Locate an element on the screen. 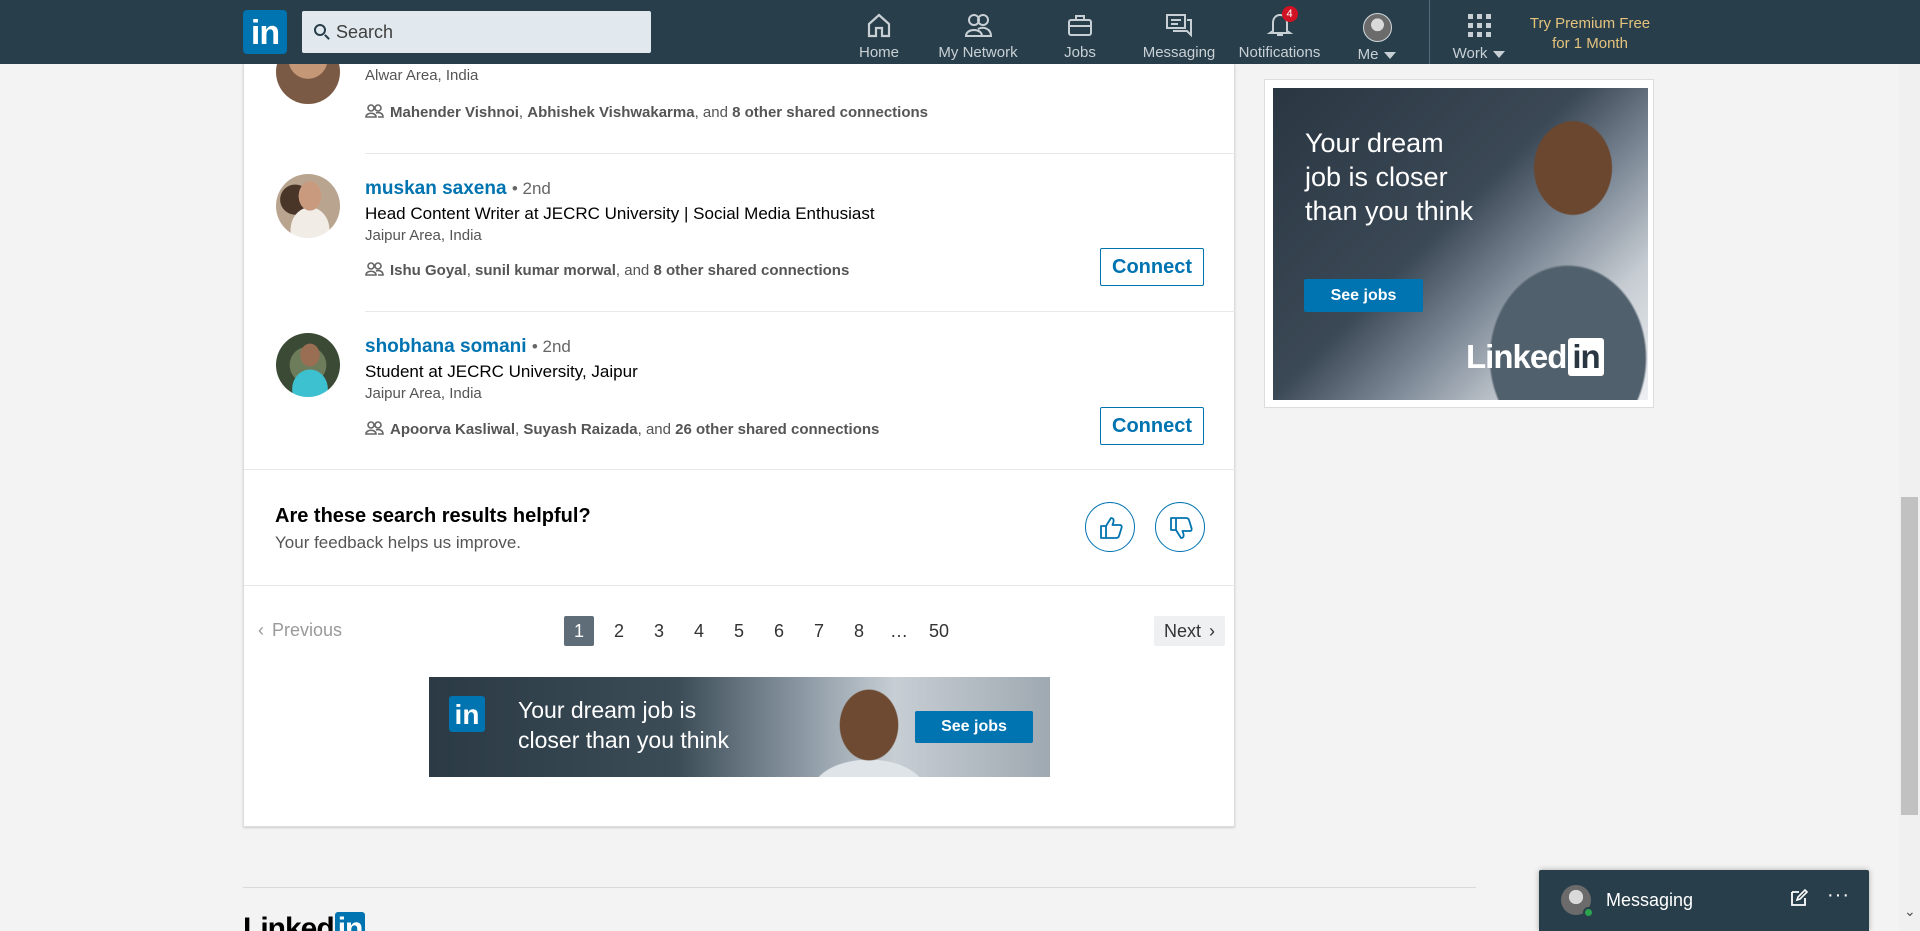 Image resolution: width=1920 pixels, height=931 pixels. shared-count: 26 other shared connections is located at coordinates (777, 429).